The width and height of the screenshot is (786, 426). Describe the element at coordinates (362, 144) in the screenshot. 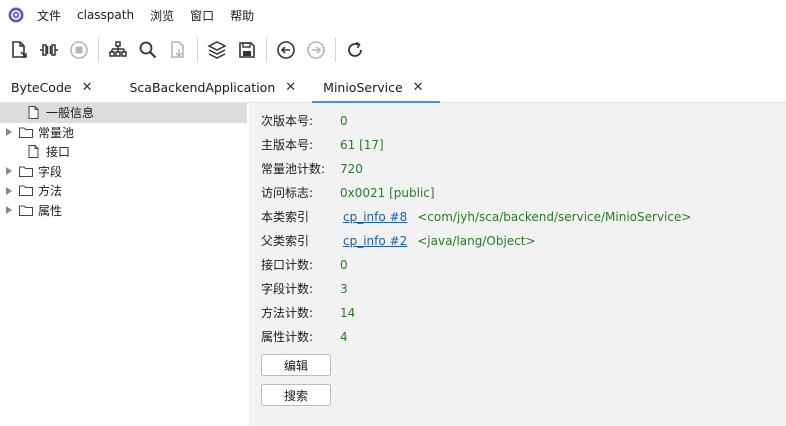

I see `major-version-value: 61 [17]` at that location.